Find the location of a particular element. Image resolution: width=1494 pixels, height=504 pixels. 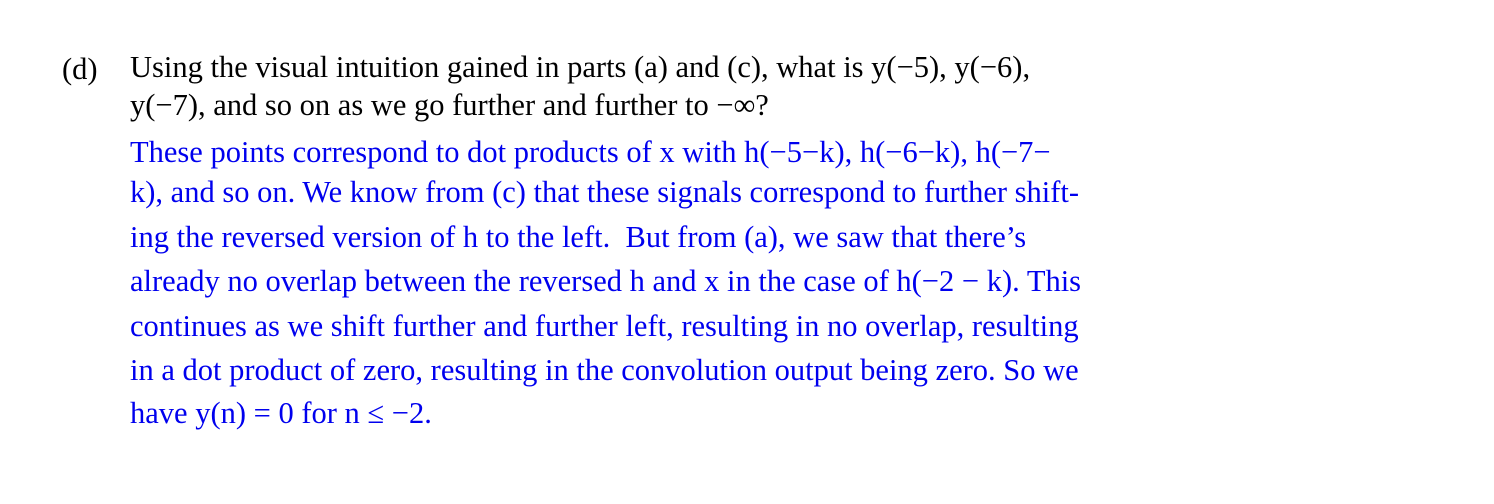

part-label: (d) is located at coordinates (80, 69).